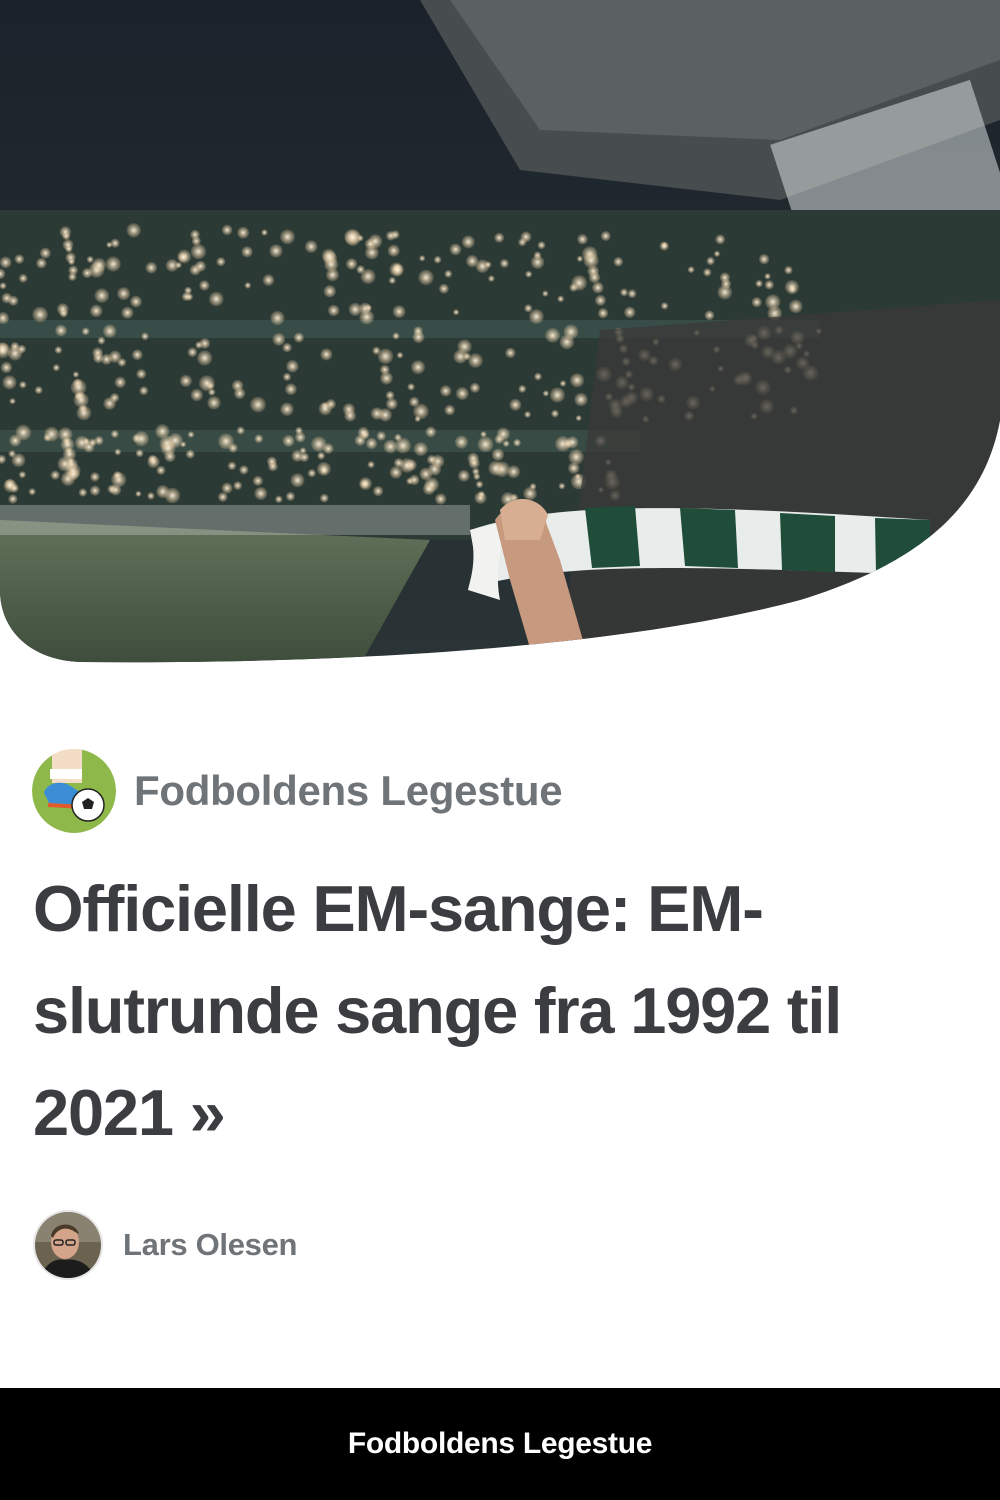 This screenshot has height=1500, width=1000. What do you see at coordinates (68, 1245) in the screenshot?
I see `author-avatar` at bounding box center [68, 1245].